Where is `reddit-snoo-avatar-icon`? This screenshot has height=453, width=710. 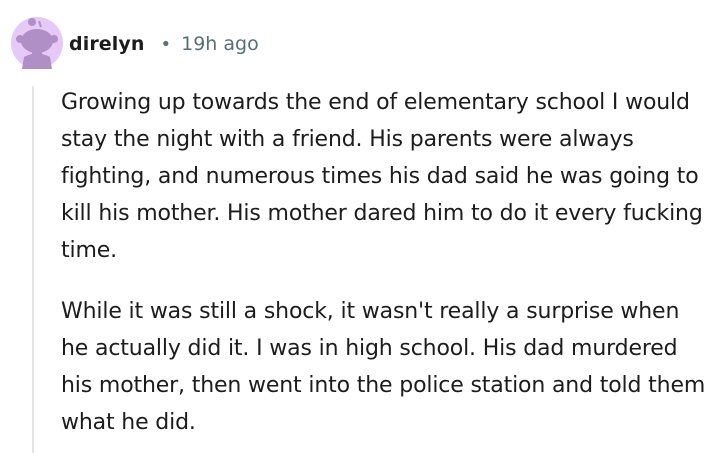
reddit-snoo-avatar-icon is located at coordinates (37, 43).